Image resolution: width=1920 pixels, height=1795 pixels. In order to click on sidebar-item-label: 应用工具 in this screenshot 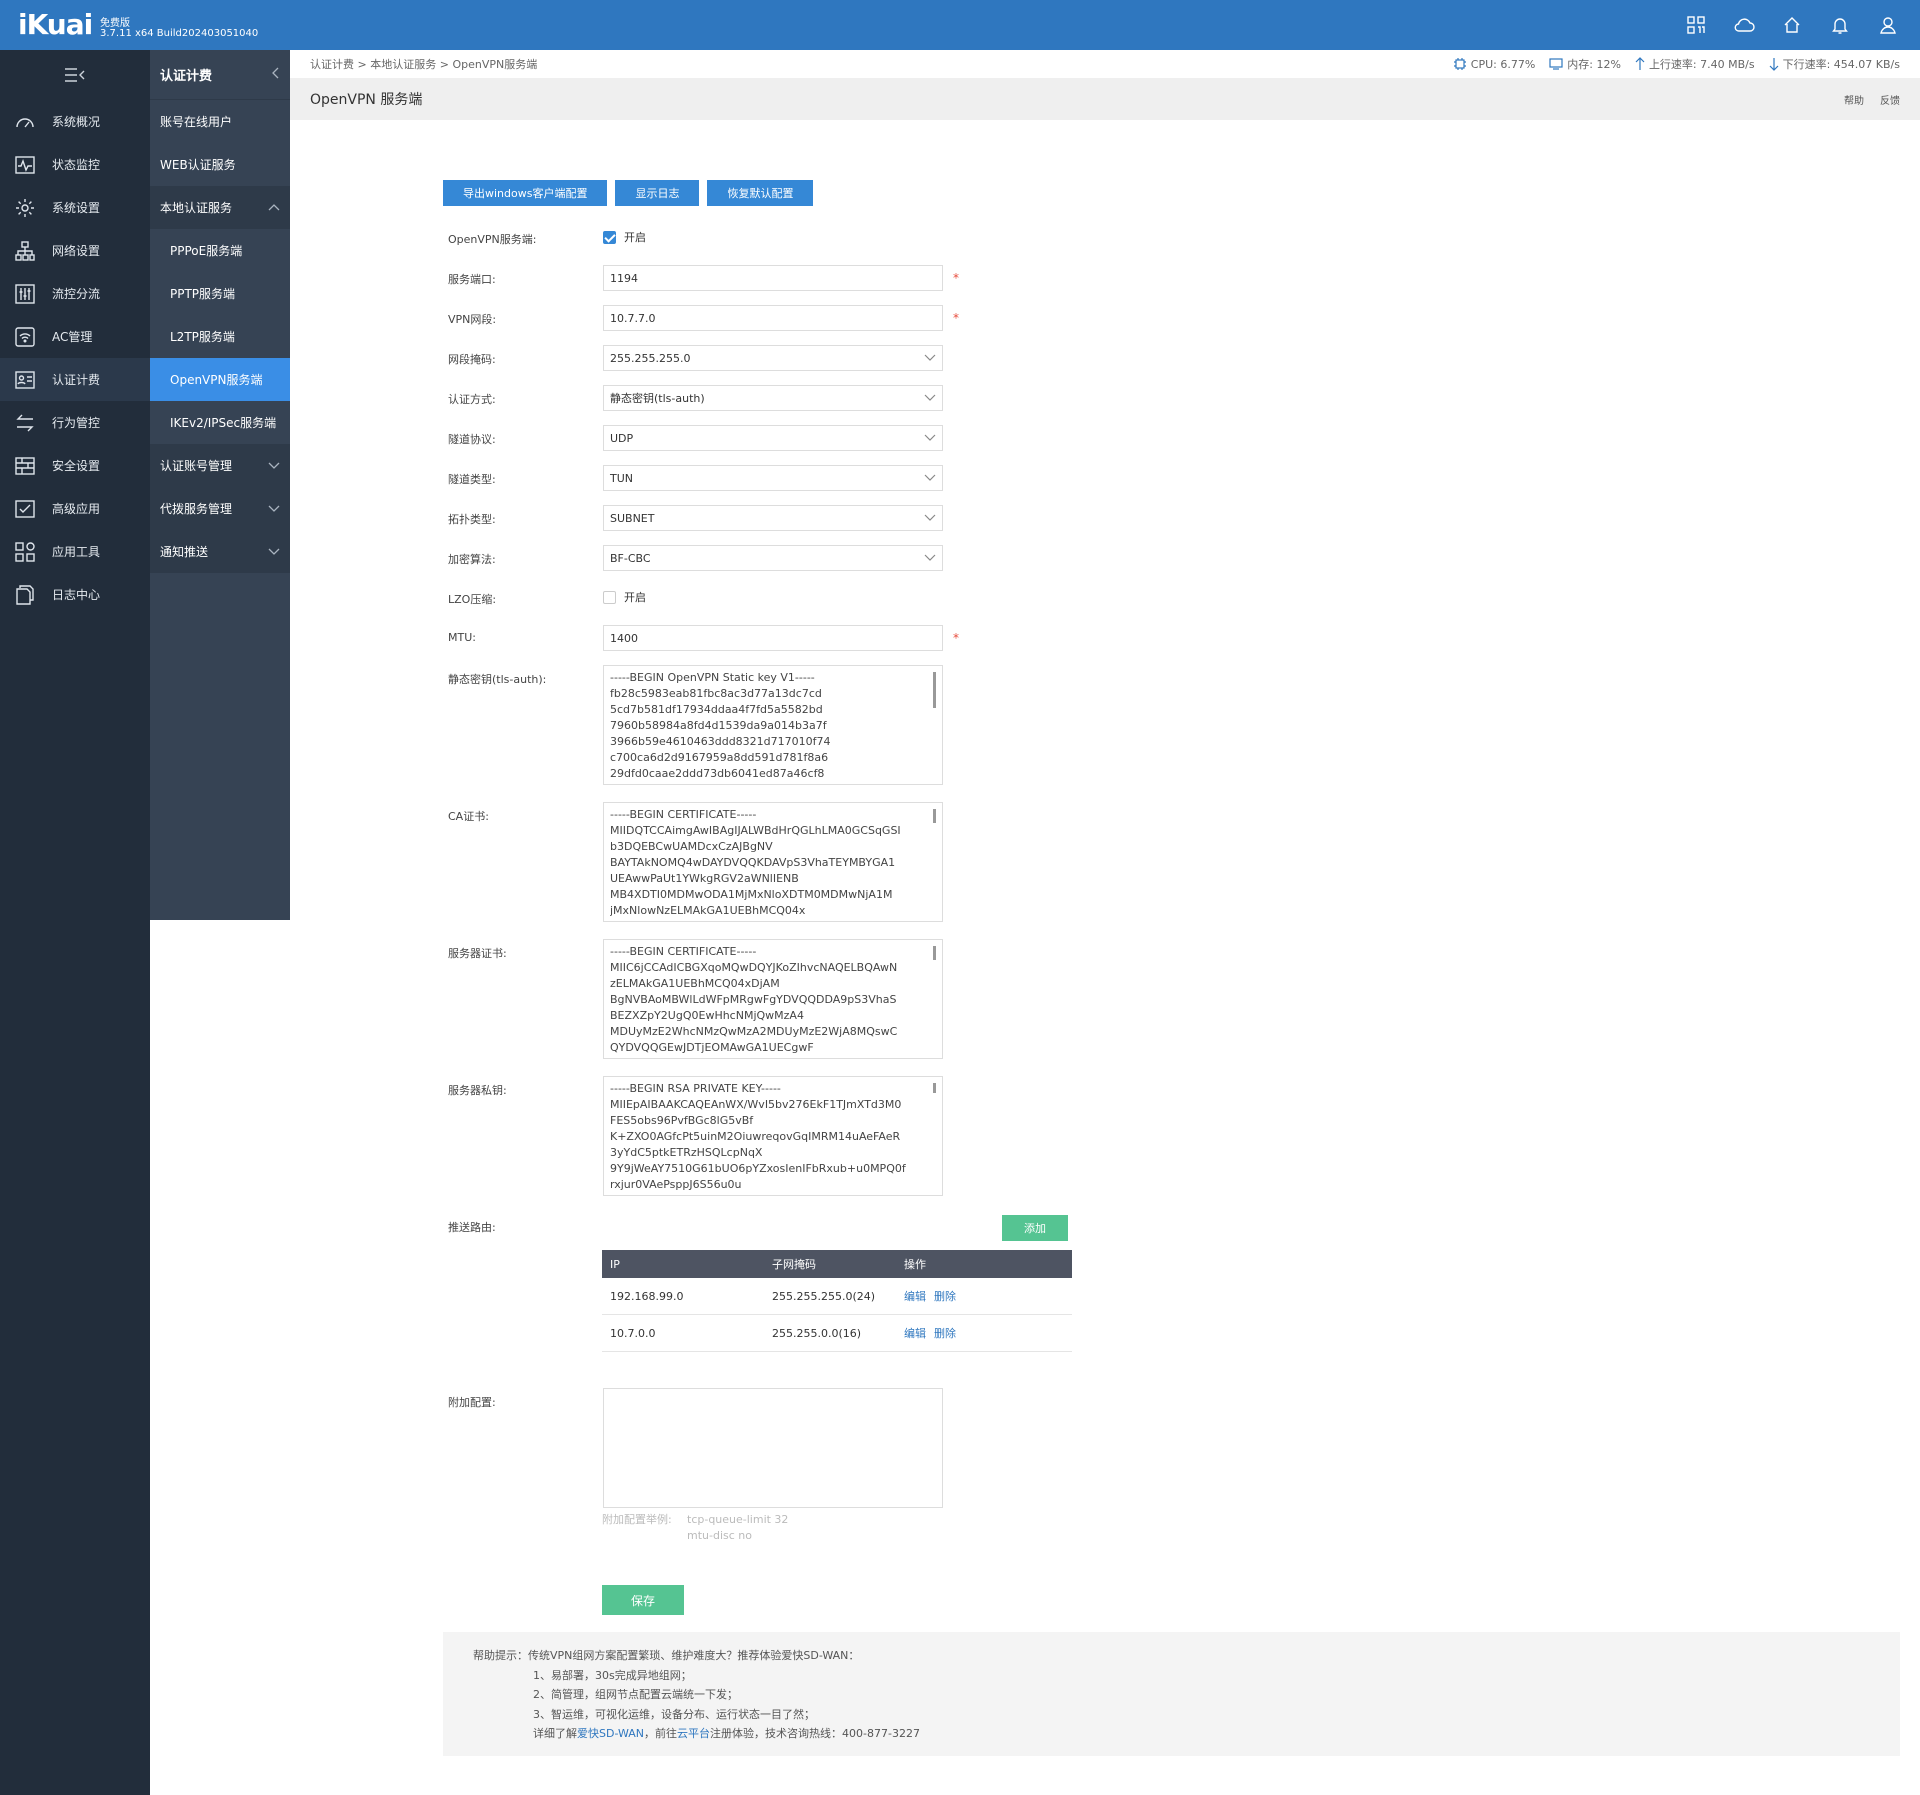, I will do `click(76, 552)`.